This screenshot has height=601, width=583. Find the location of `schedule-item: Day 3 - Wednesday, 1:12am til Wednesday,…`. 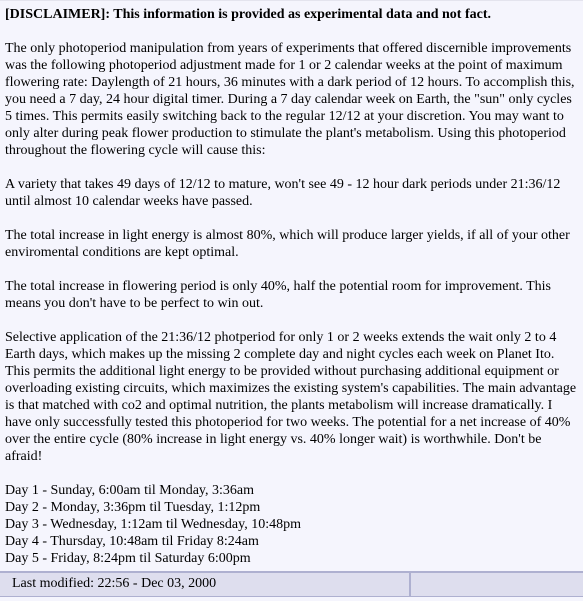

schedule-item: Day 3 - Wednesday, 1:12am til Wednesday,… is located at coordinates (153, 524).